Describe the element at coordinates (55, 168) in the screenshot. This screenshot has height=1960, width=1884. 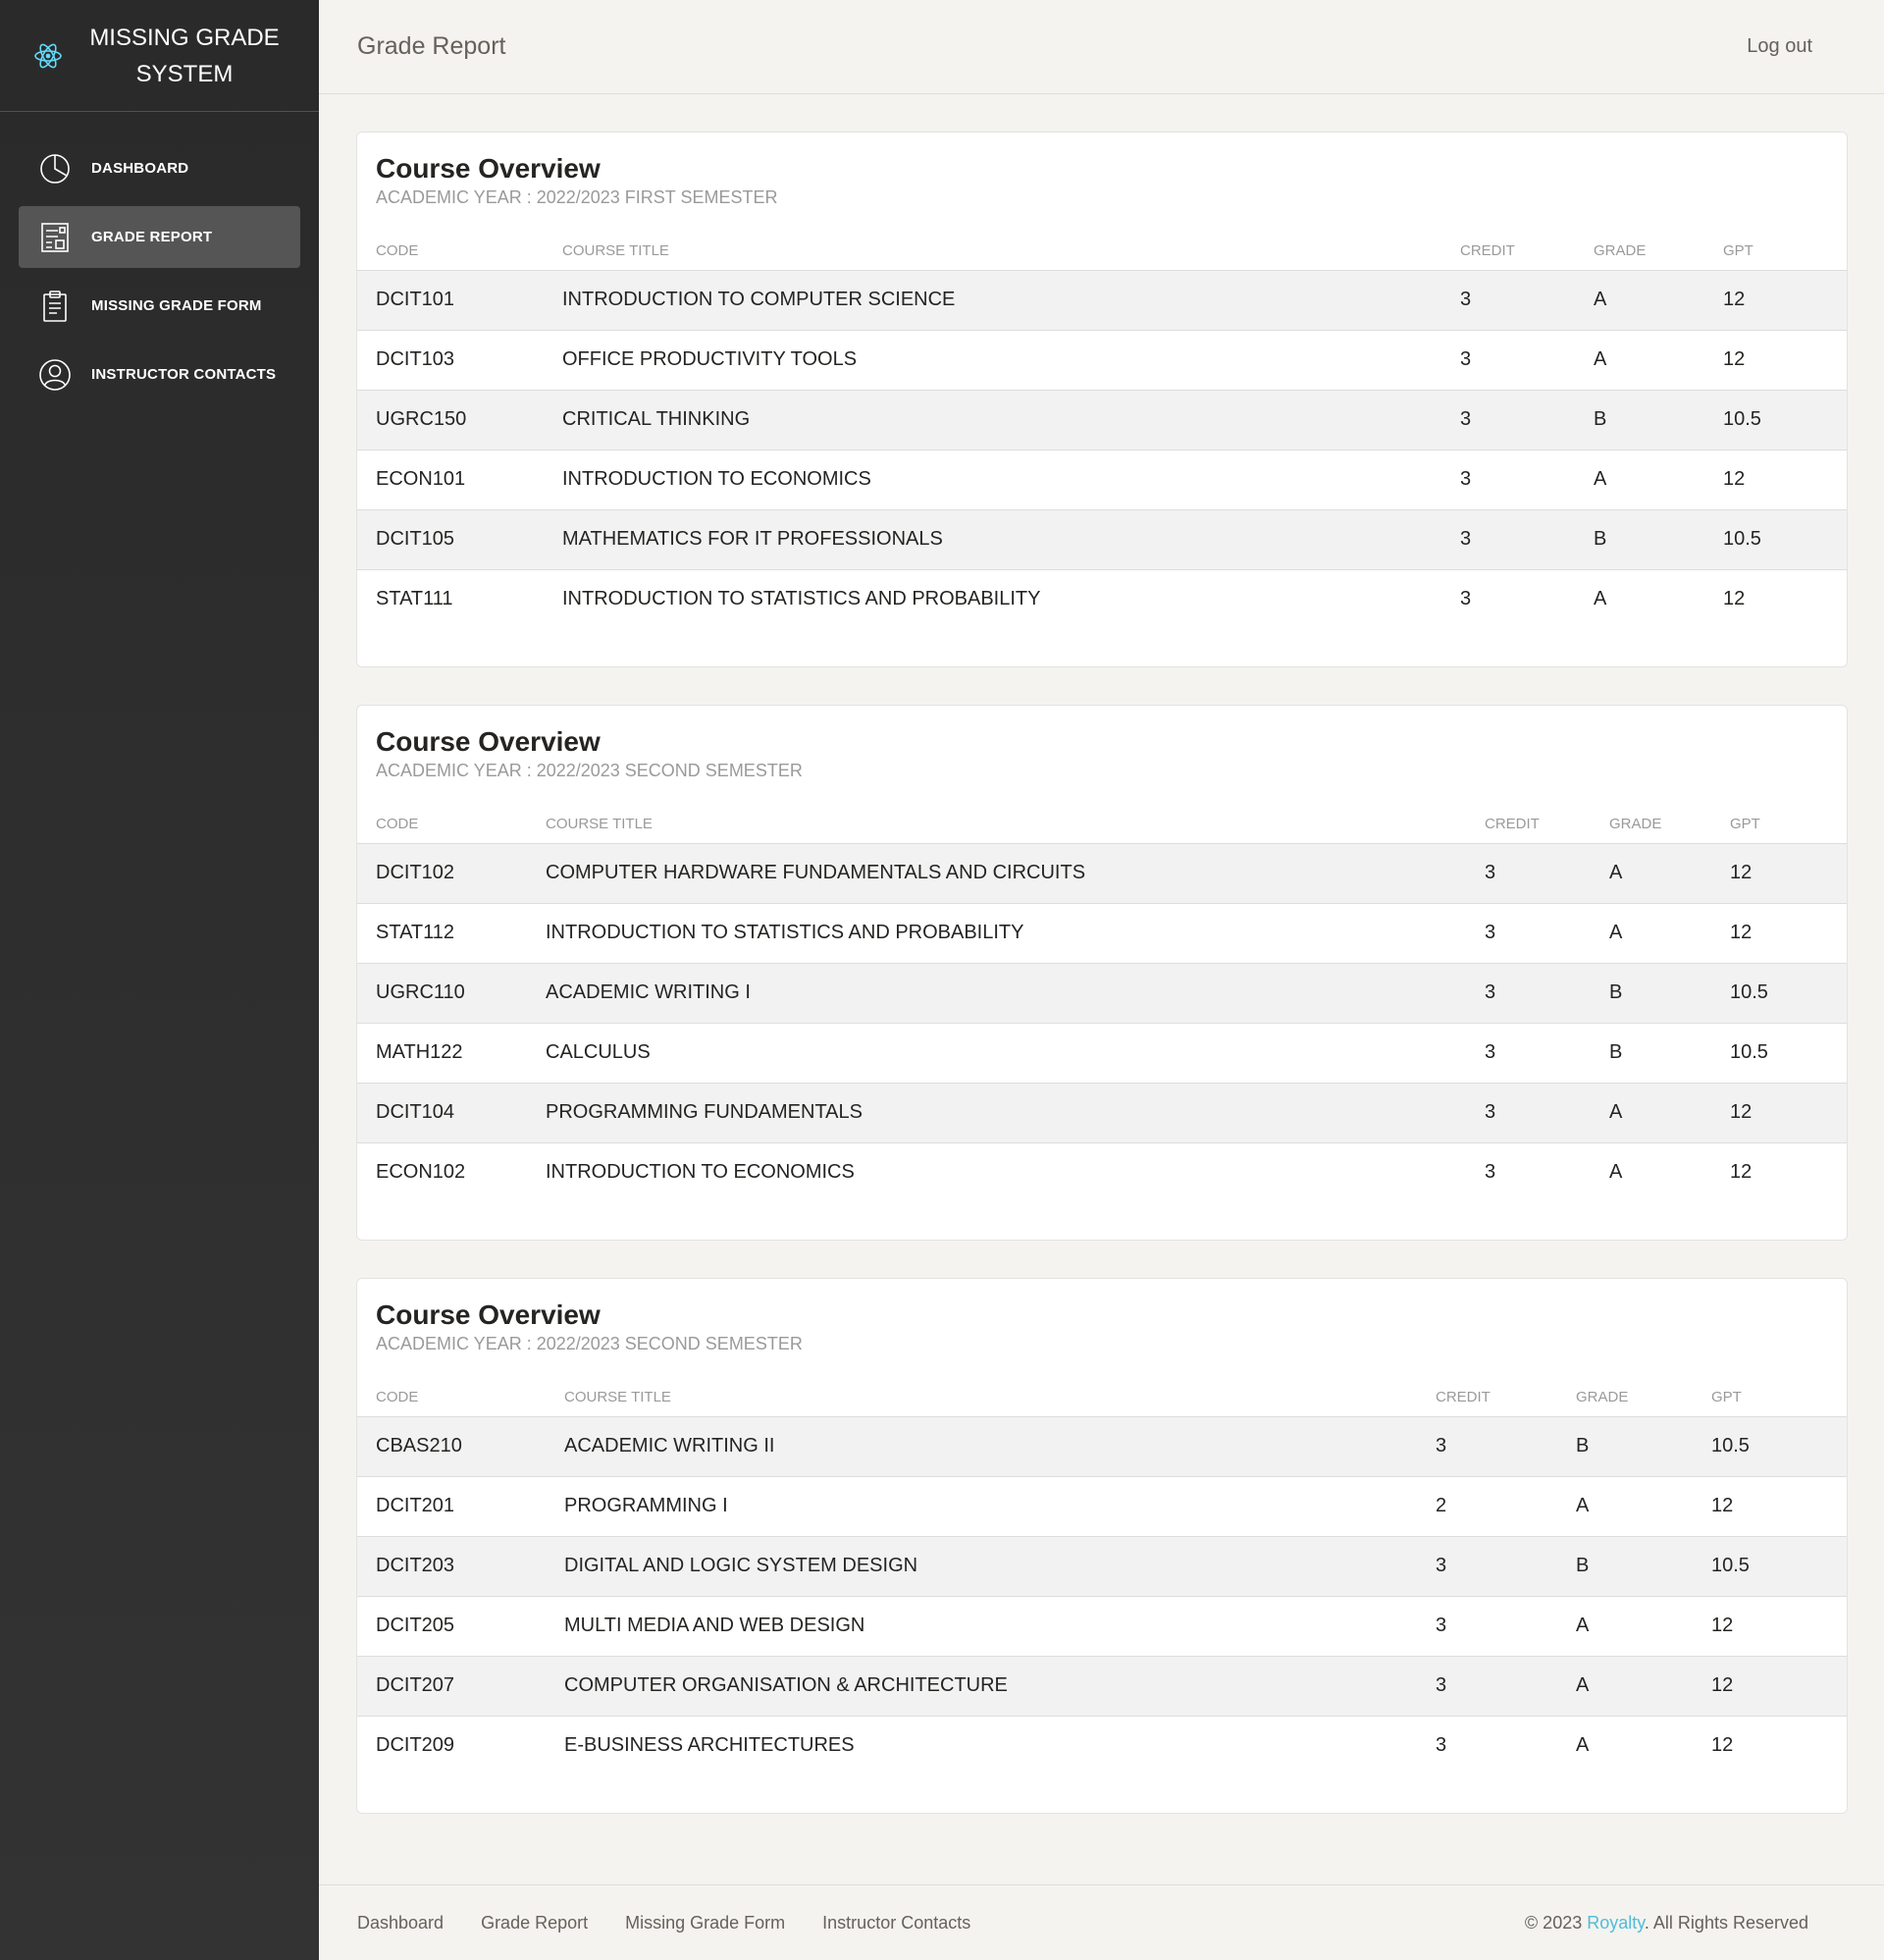
I see `pie-chart-icon` at that location.